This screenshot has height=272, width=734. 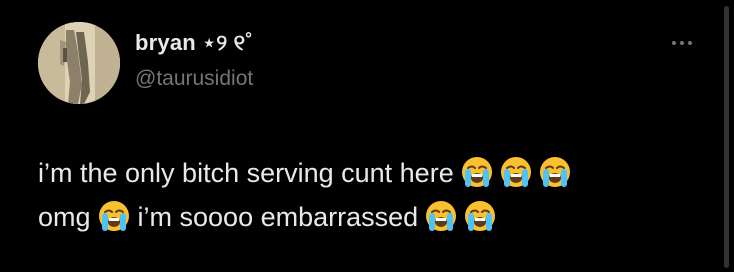 What do you see at coordinates (194, 79) in the screenshot?
I see `user-handle: @taurusidiot` at bounding box center [194, 79].